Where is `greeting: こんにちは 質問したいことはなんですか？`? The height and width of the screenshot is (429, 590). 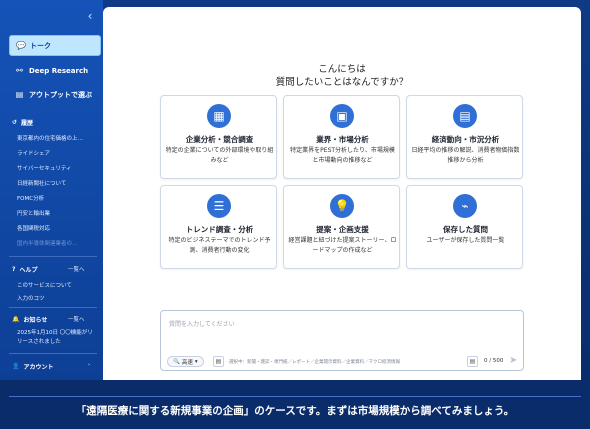
greeting: こんにちは 質問したいことはなんですか？ is located at coordinates (342, 76).